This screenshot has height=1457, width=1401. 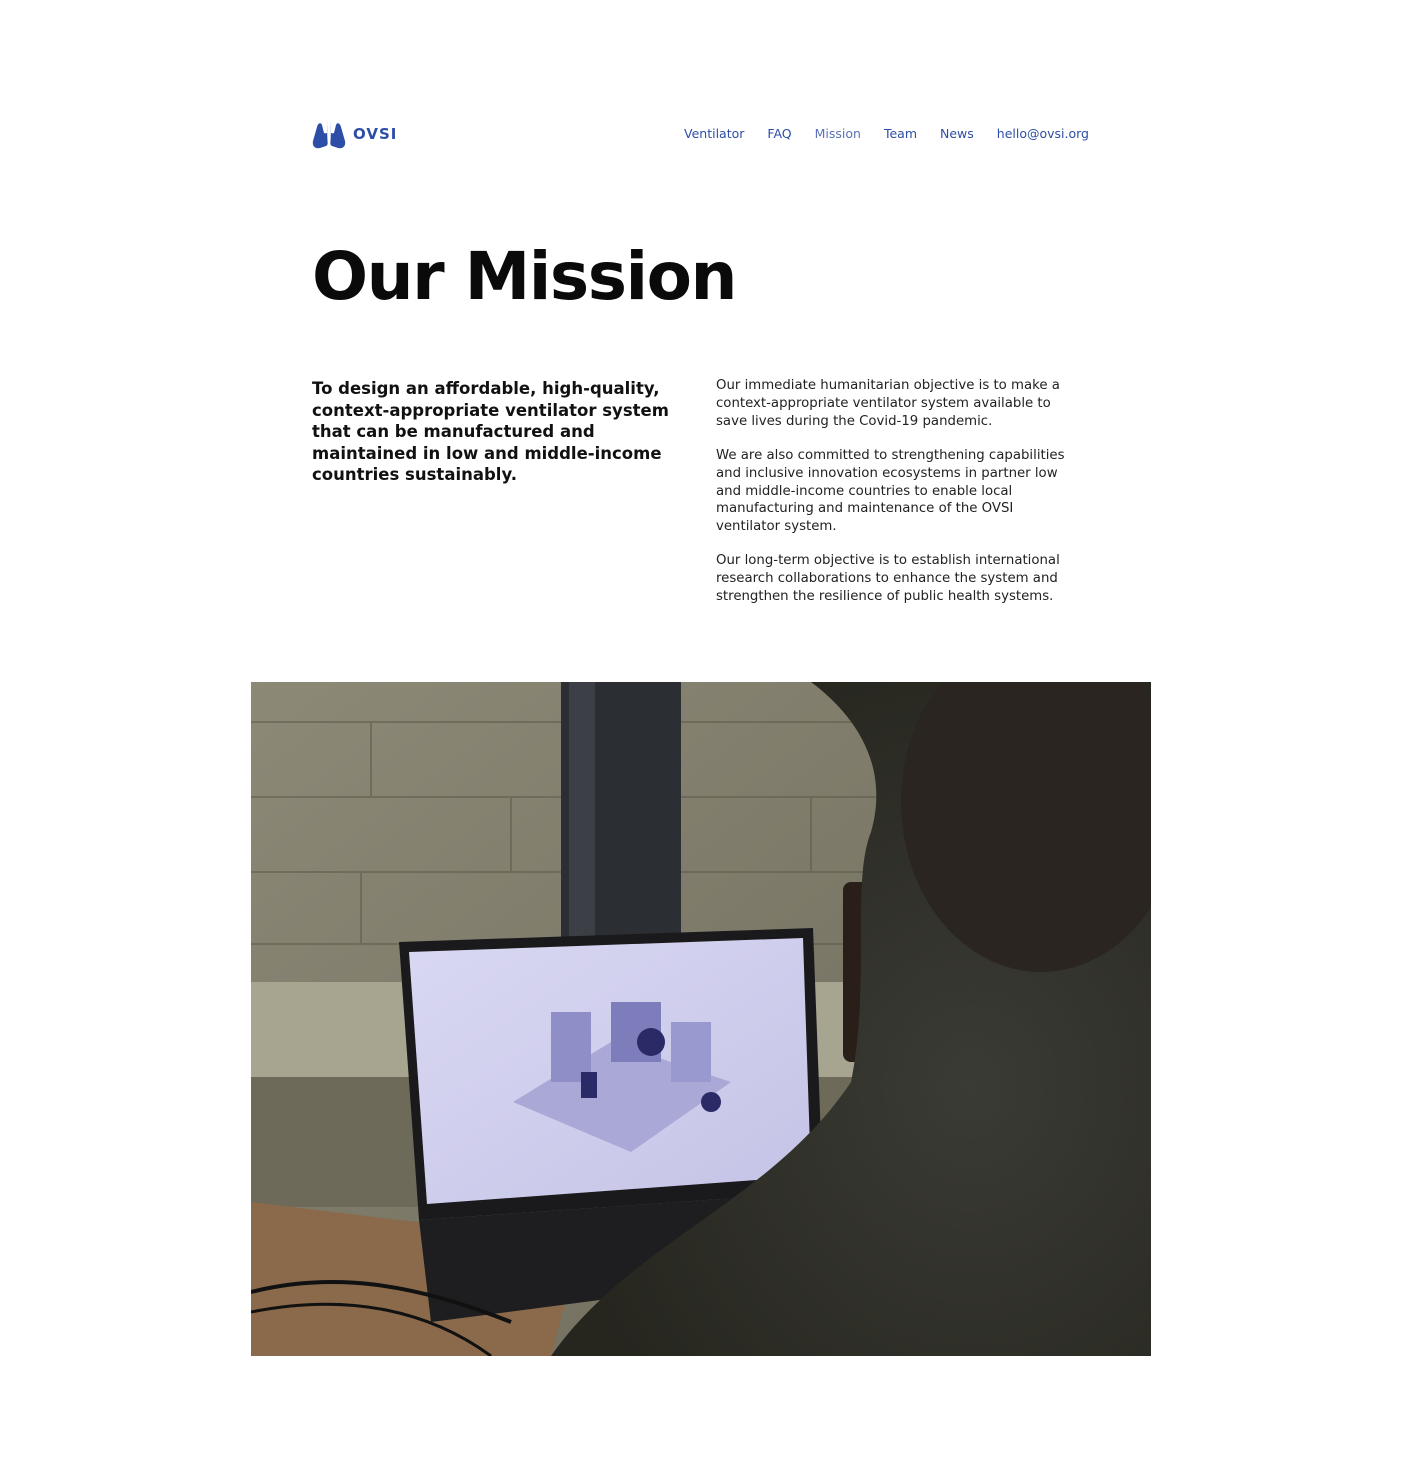 What do you see at coordinates (329, 135) in the screenshot?
I see `lungs-icon` at bounding box center [329, 135].